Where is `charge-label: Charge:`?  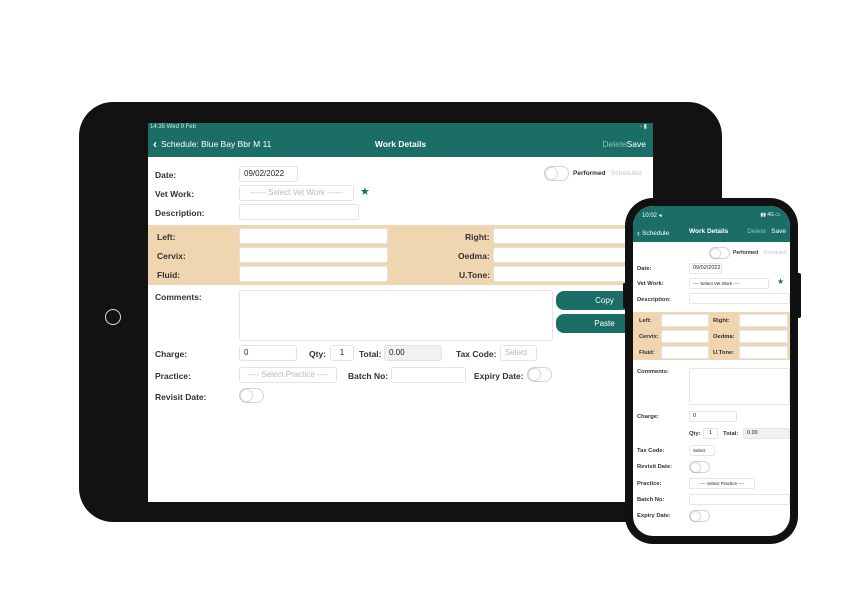
charge-label: Charge: is located at coordinates (171, 354).